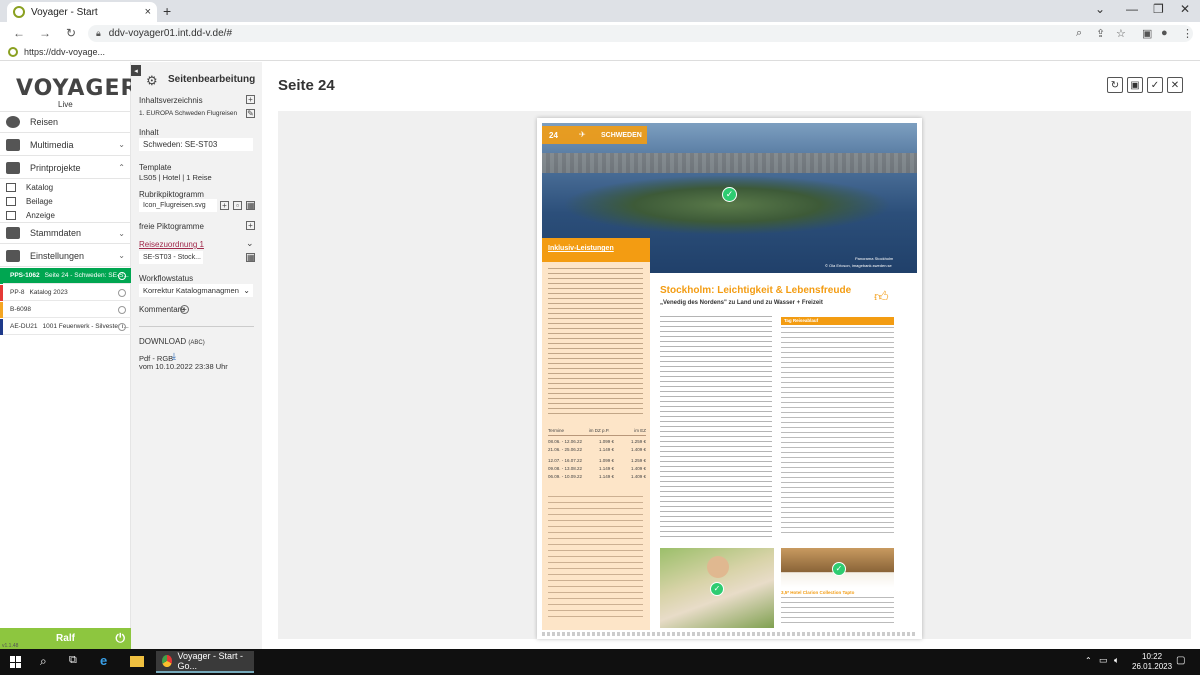 The height and width of the screenshot is (675, 1200). Describe the element at coordinates (1079, 33) in the screenshot. I see `zoom-icon: ⌕` at that location.